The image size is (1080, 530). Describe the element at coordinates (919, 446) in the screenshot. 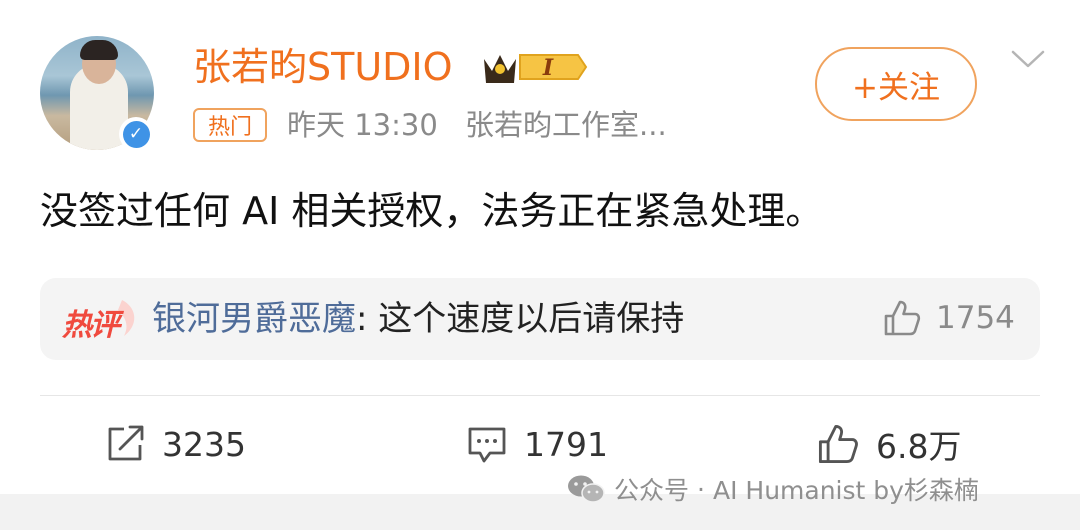

I see `like-count: 6.8万` at that location.